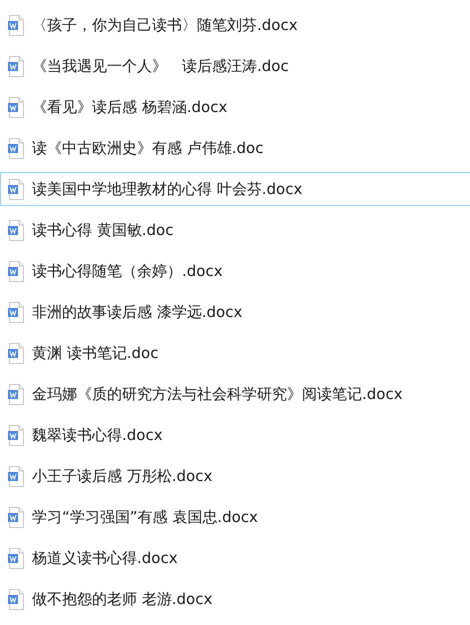  Describe the element at coordinates (97, 435) in the screenshot. I see `file-name: 魏翠读书心得.docx` at that location.